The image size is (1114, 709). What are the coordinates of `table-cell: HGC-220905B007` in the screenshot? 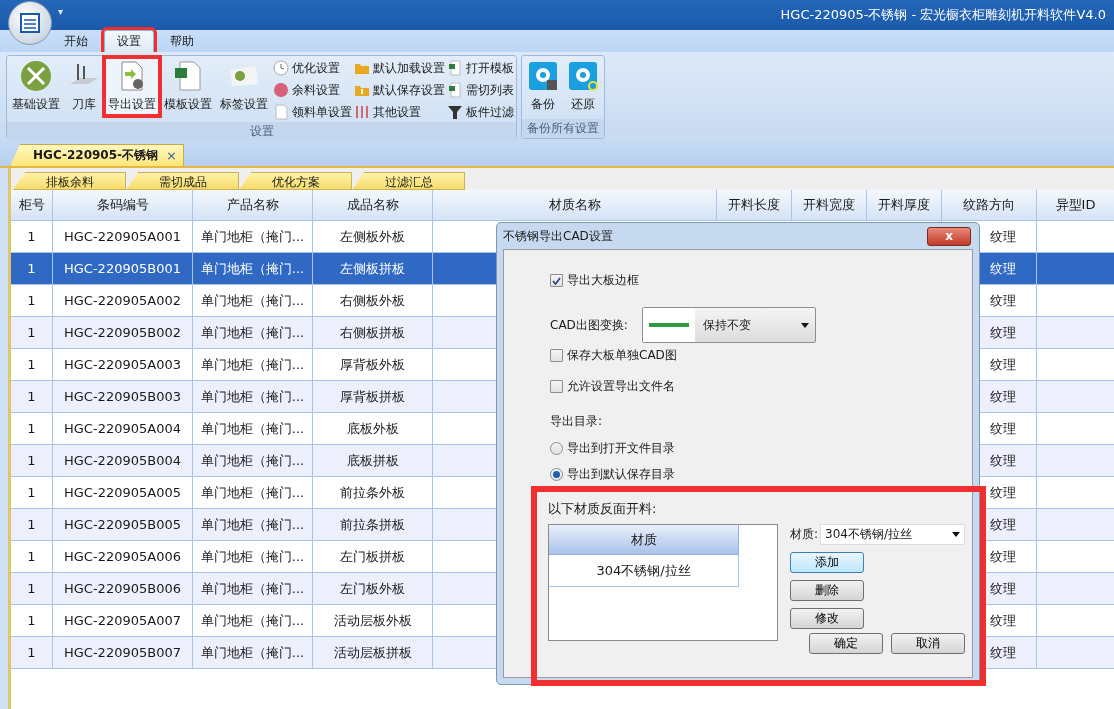 It's located at (123, 653).